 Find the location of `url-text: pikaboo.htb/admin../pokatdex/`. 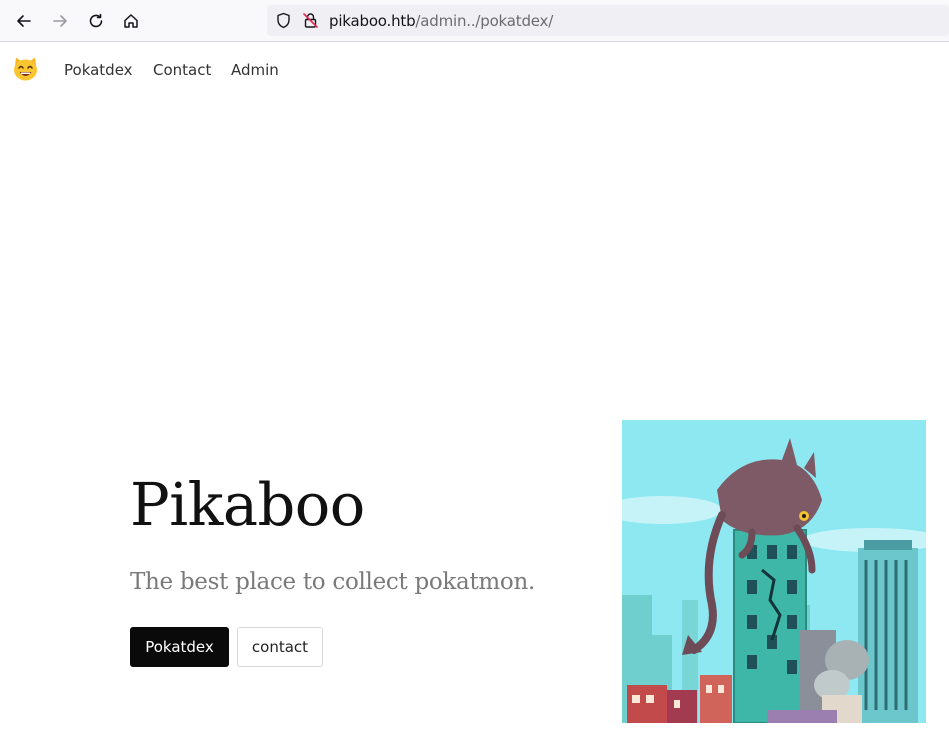

url-text: pikaboo.htb/admin../pokatdex/ is located at coordinates (441, 21).